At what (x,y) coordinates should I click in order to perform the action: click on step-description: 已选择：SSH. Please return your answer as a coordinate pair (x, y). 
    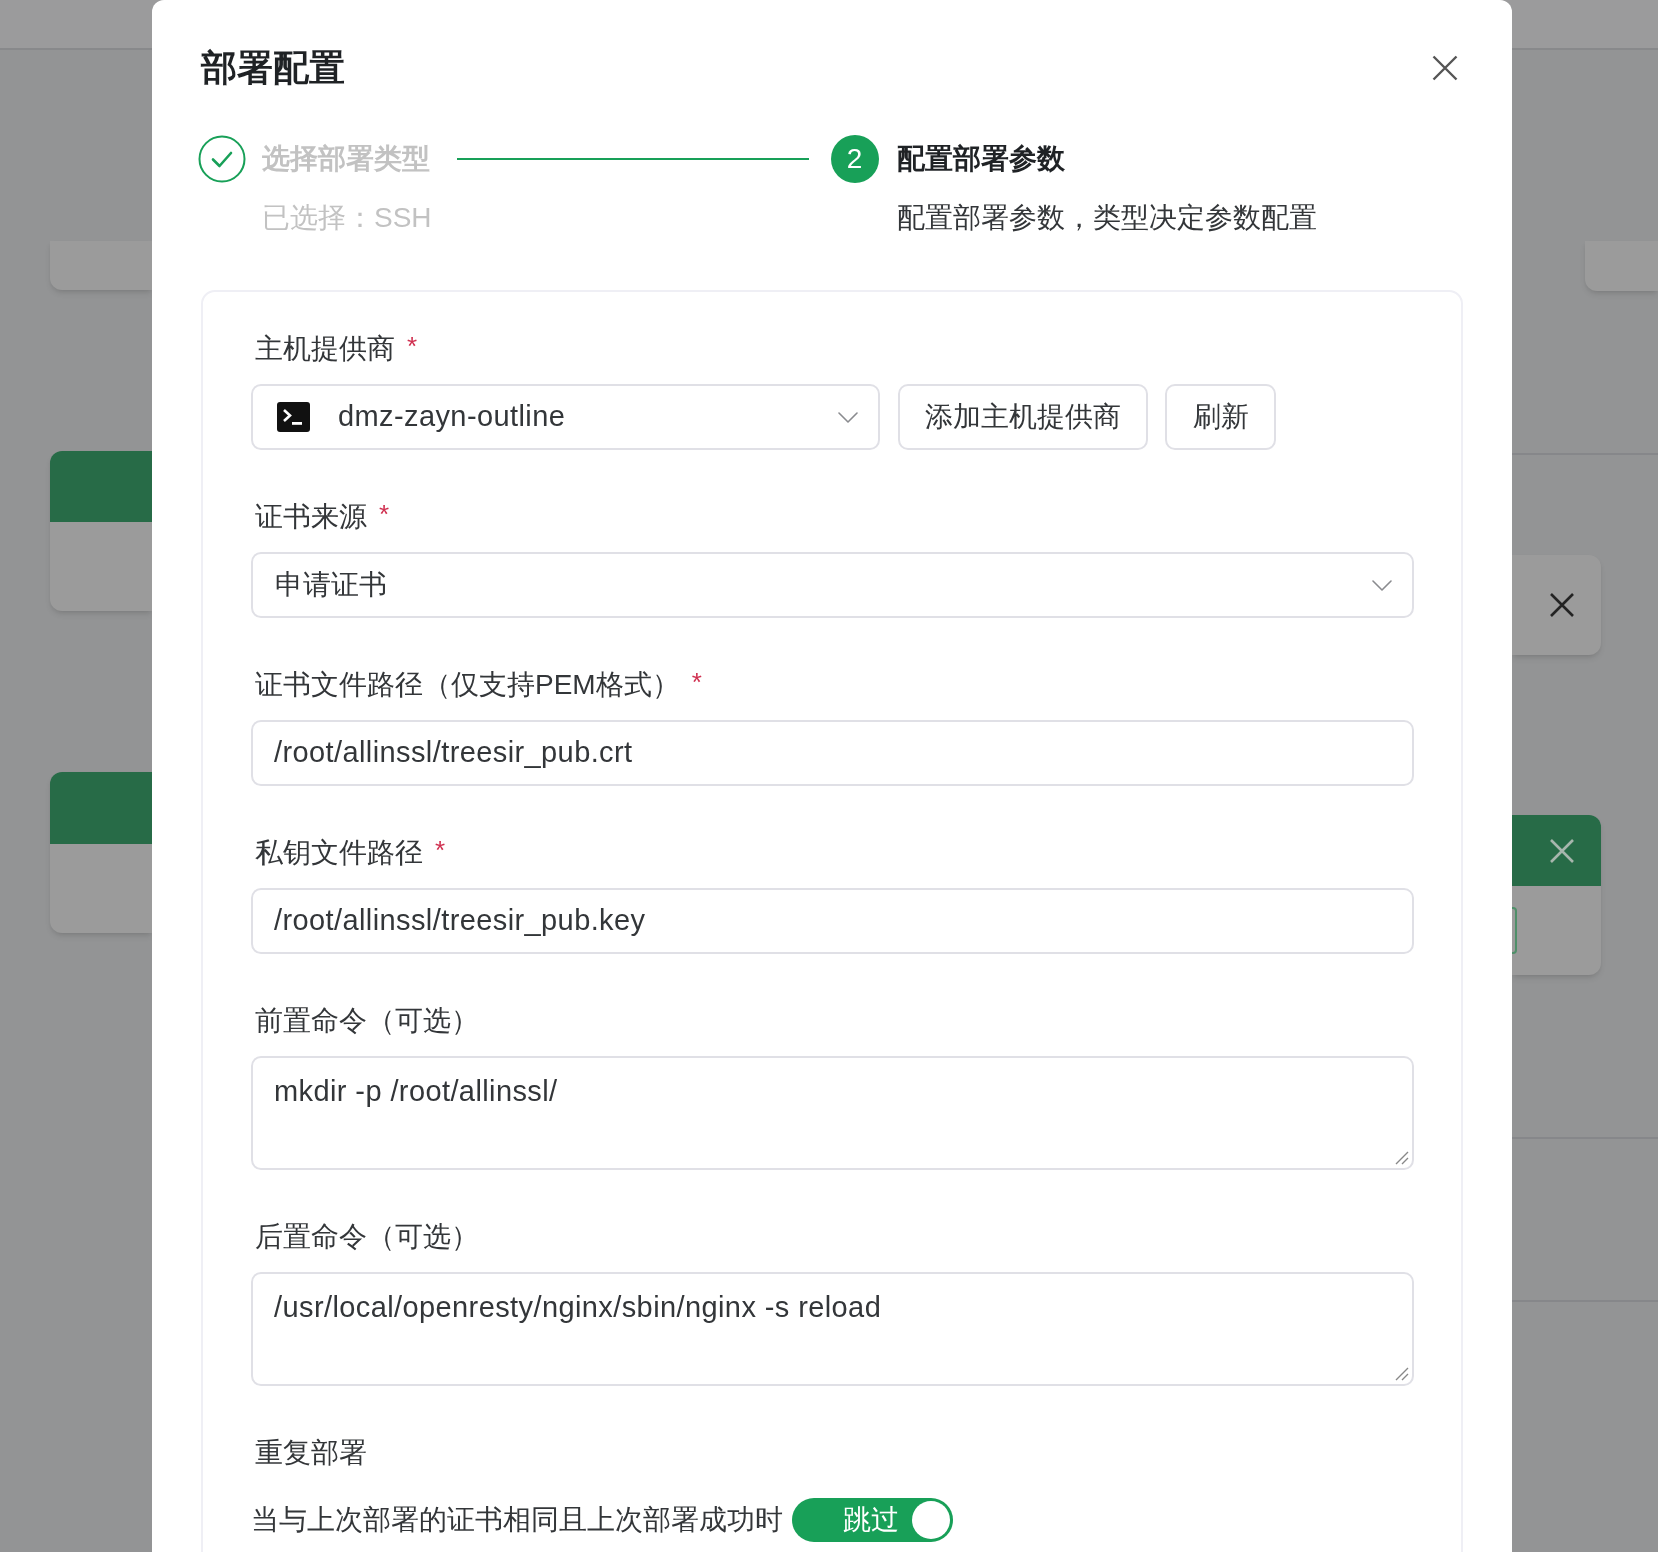
    Looking at the image, I should click on (347, 218).